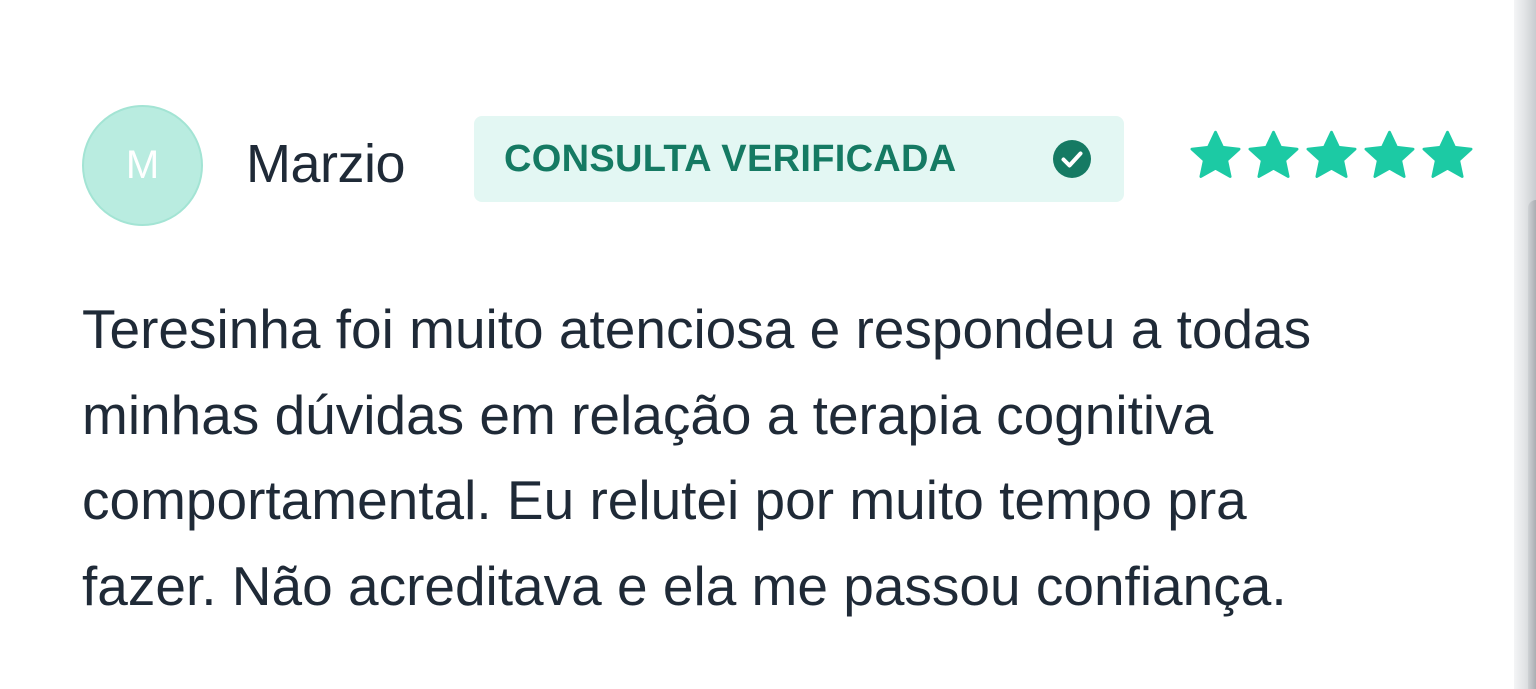 The image size is (1536, 689). I want to click on verified-badge-label: CONSULTA VERIFICADA, so click(730, 158).